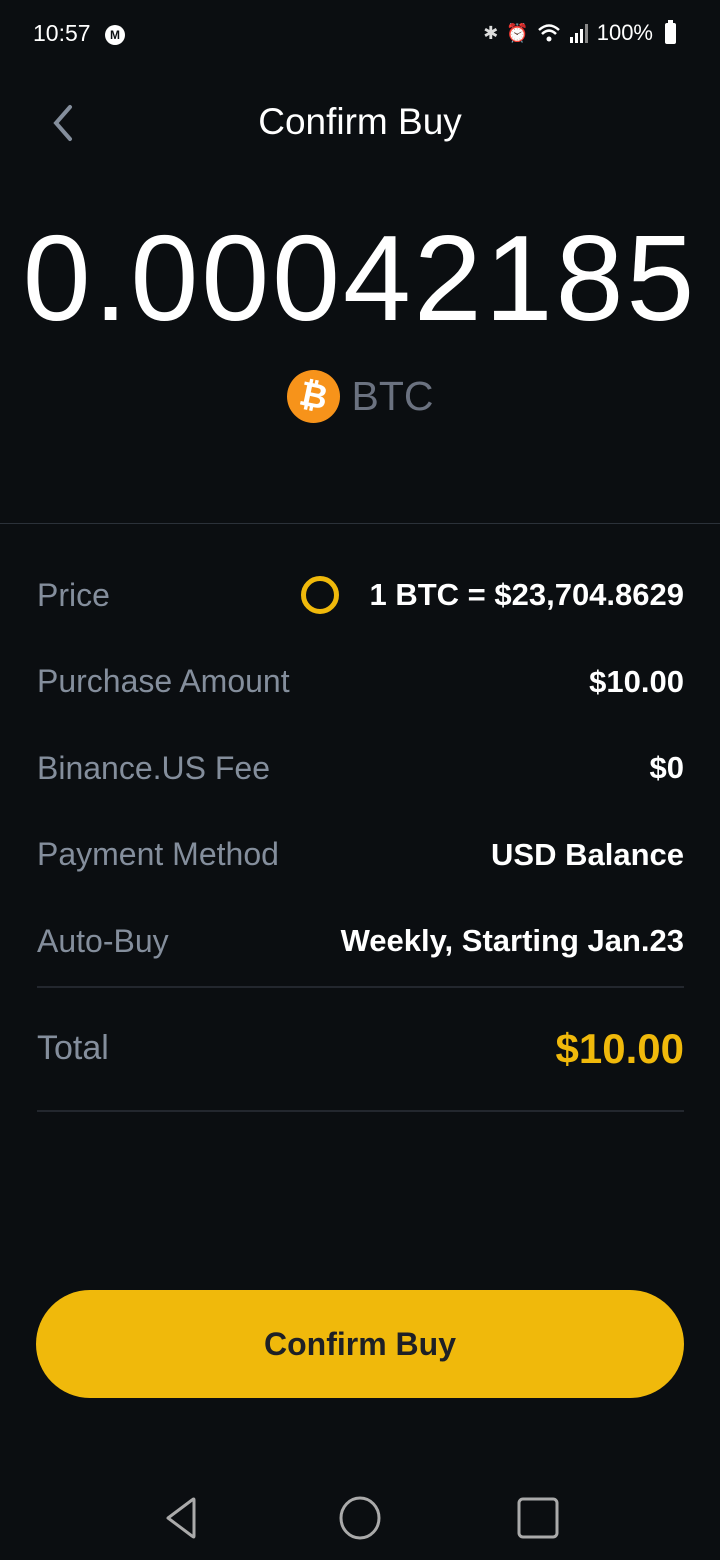 The width and height of the screenshot is (720, 1560). What do you see at coordinates (360, 682) in the screenshot?
I see `purchase-amount-row: Purchase Amount $10.00` at bounding box center [360, 682].